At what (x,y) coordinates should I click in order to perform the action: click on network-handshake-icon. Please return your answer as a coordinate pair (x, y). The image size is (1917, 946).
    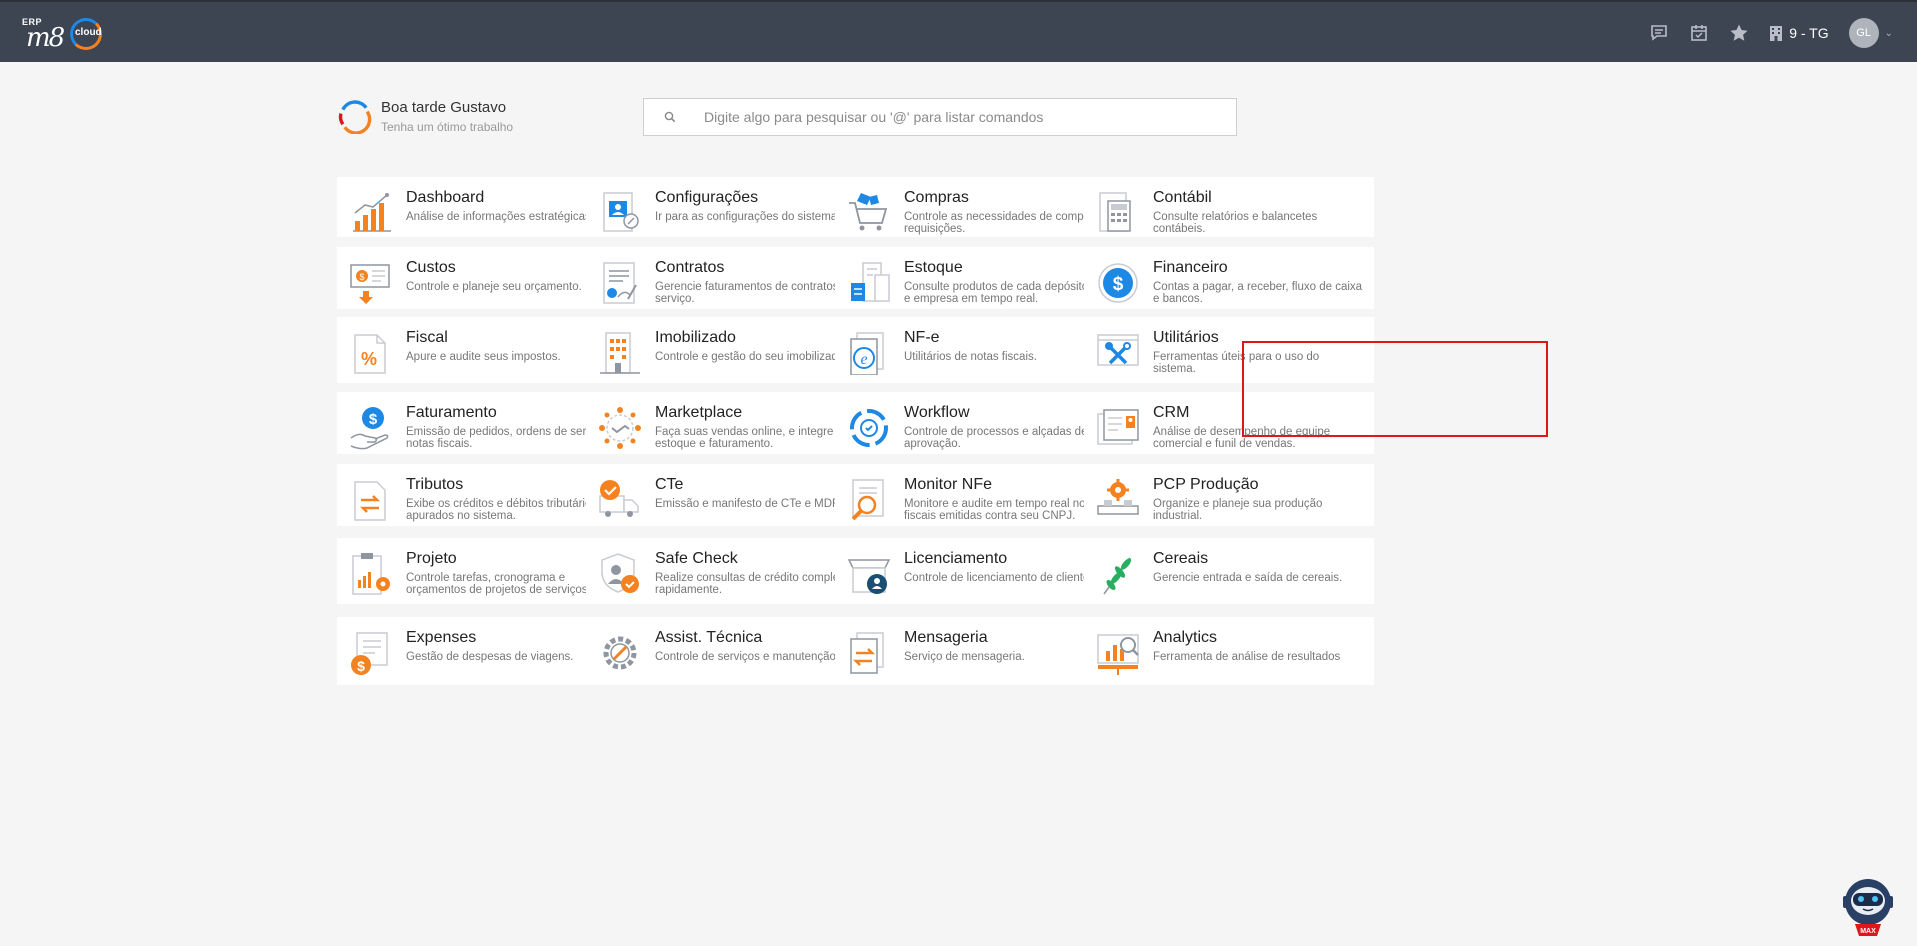
    Looking at the image, I should click on (620, 428).